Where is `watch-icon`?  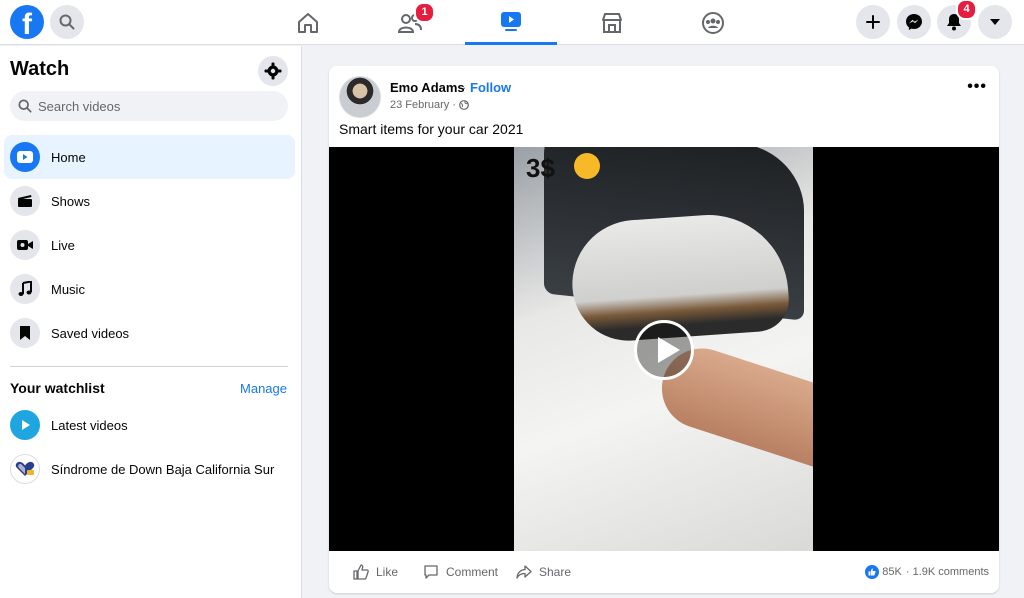 watch-icon is located at coordinates (511, 21).